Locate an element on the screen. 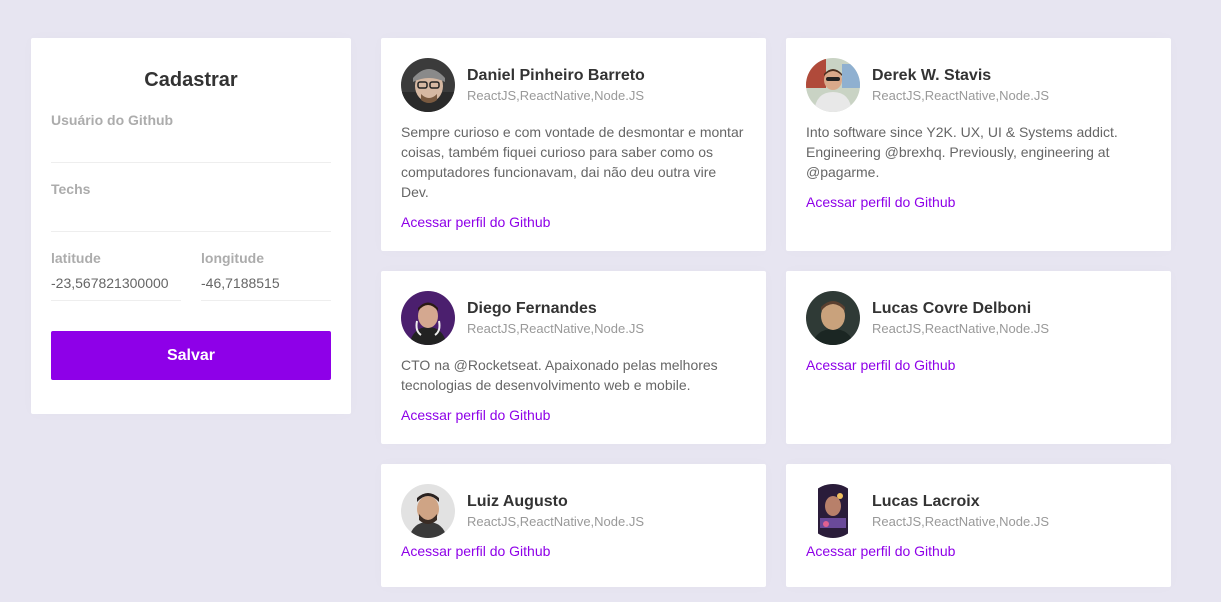 Image resolution: width=1221 pixels, height=602 pixels. latitude-input is located at coordinates (116, 283).